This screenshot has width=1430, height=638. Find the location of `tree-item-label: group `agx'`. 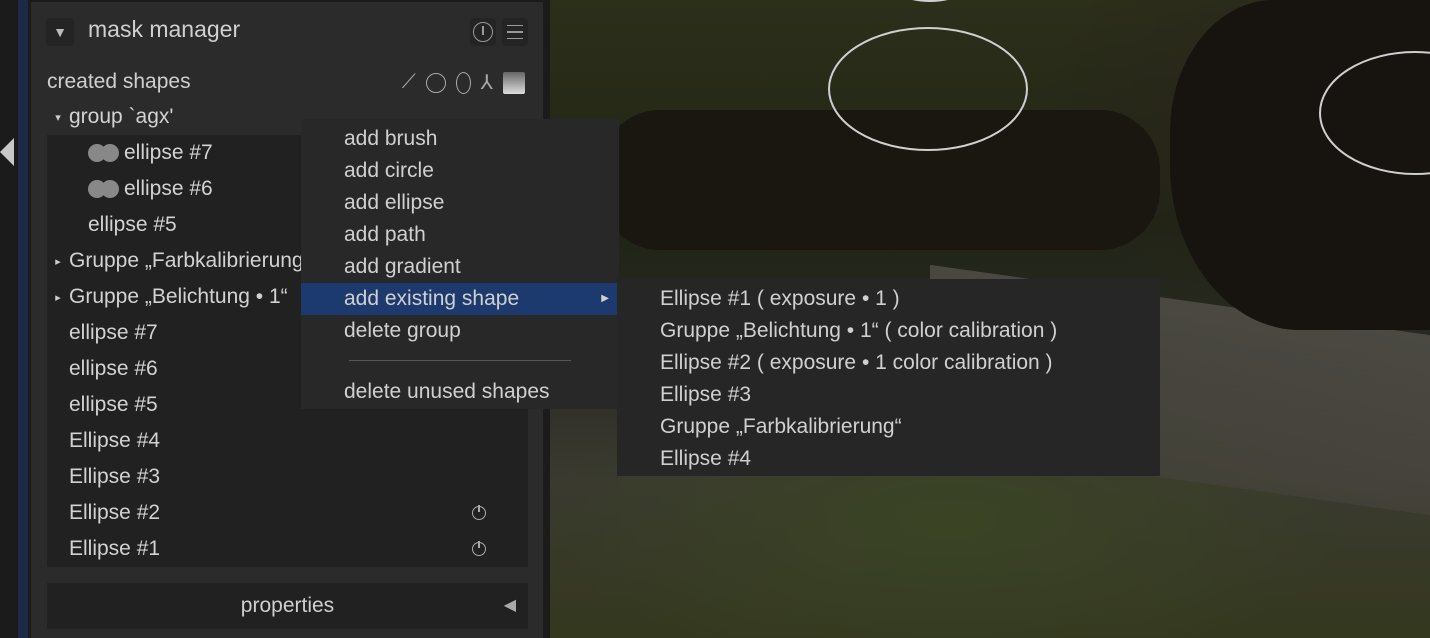

tree-item-label: group `agx' is located at coordinates (121, 116).